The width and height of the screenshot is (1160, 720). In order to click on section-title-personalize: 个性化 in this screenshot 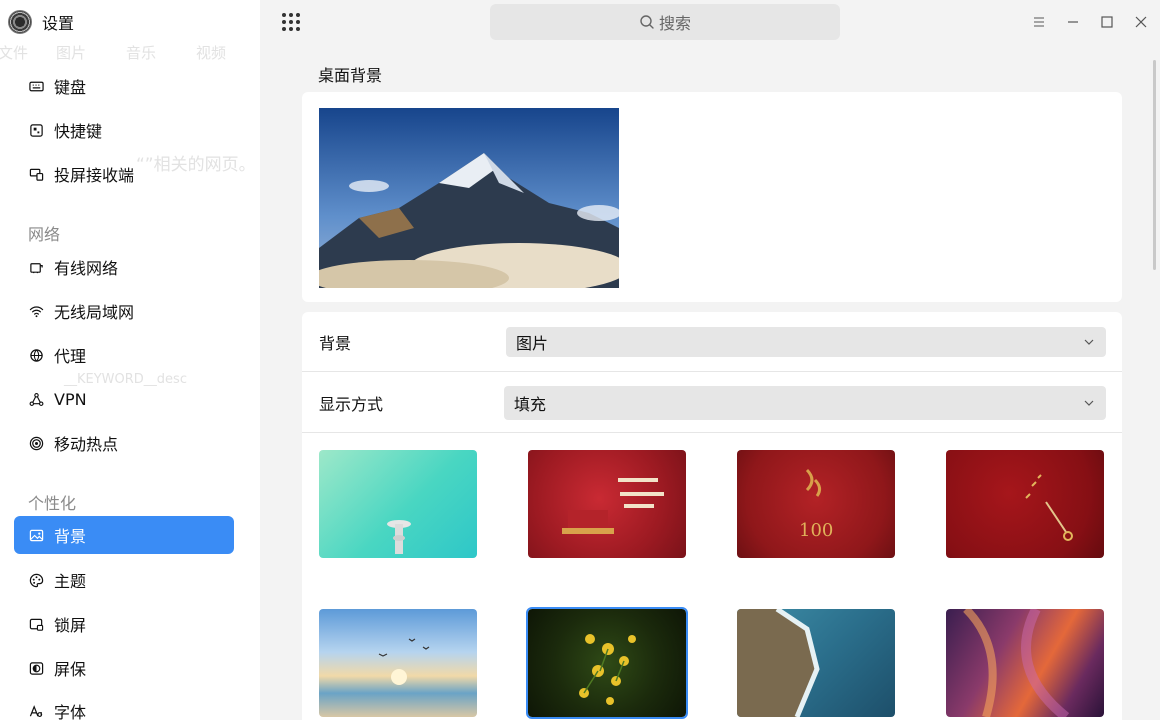, I will do `click(52, 503)`.